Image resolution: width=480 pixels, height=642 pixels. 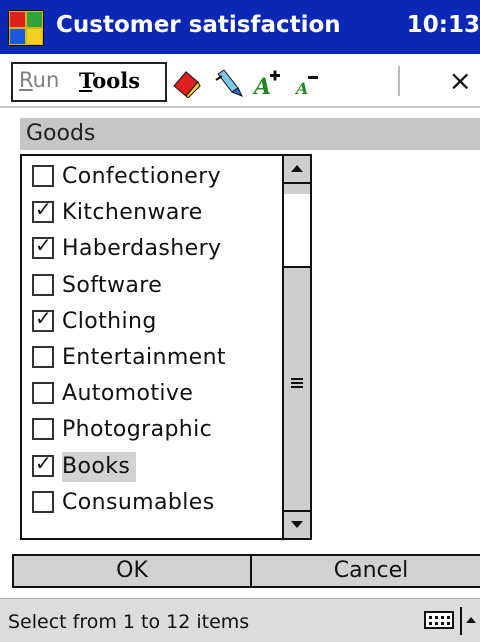 I want to click on menu-tools-label: ools, so click(x=116, y=80).